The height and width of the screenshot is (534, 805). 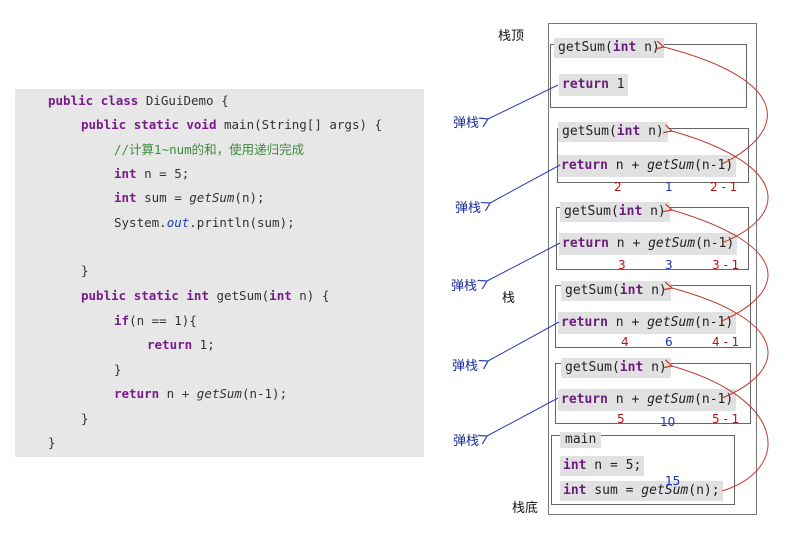 I want to click on code-text: sum =, so click(x=163, y=197).